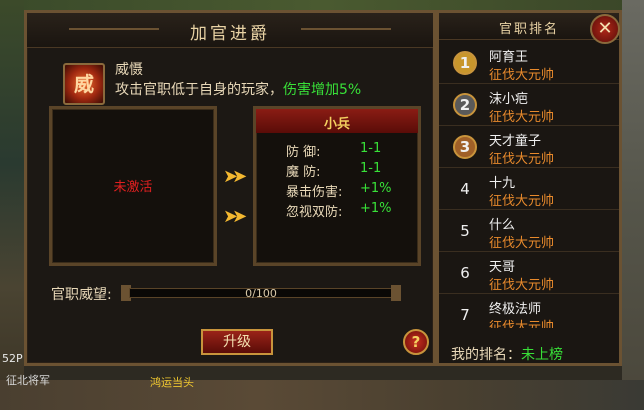 This screenshot has height=410, width=644. I want to click on rank-row: 3 天才童子征伐大元帅, so click(529, 147).